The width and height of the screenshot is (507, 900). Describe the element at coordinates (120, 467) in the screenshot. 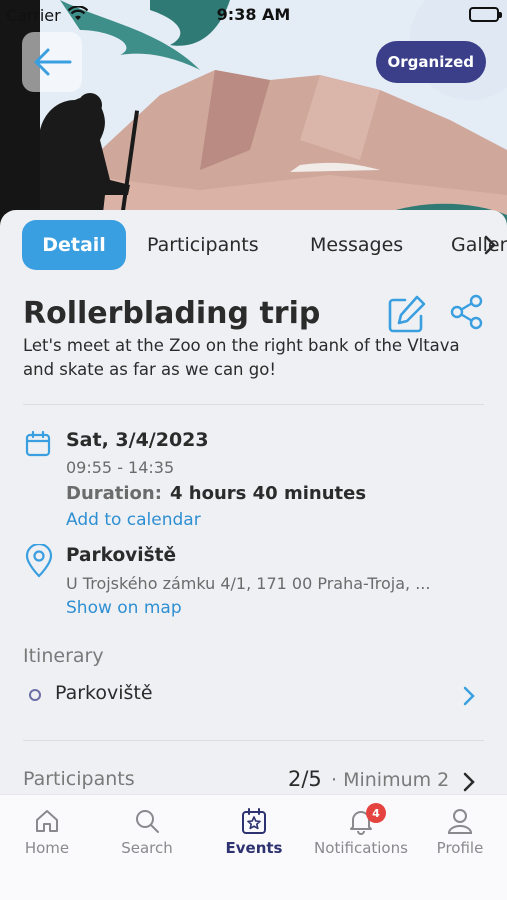

I see `event-time-range: 09:55 - 14:35` at that location.